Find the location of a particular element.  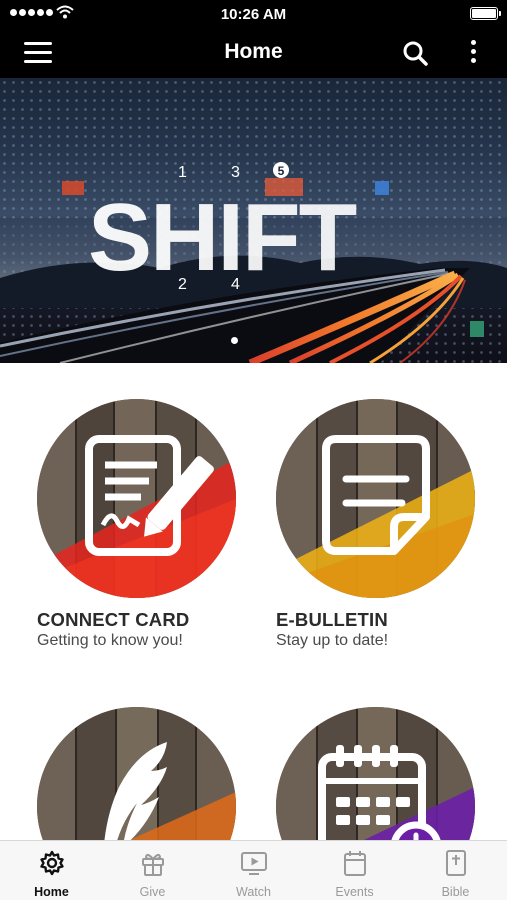

tab-watch-label: Watch is located at coordinates (253, 892).